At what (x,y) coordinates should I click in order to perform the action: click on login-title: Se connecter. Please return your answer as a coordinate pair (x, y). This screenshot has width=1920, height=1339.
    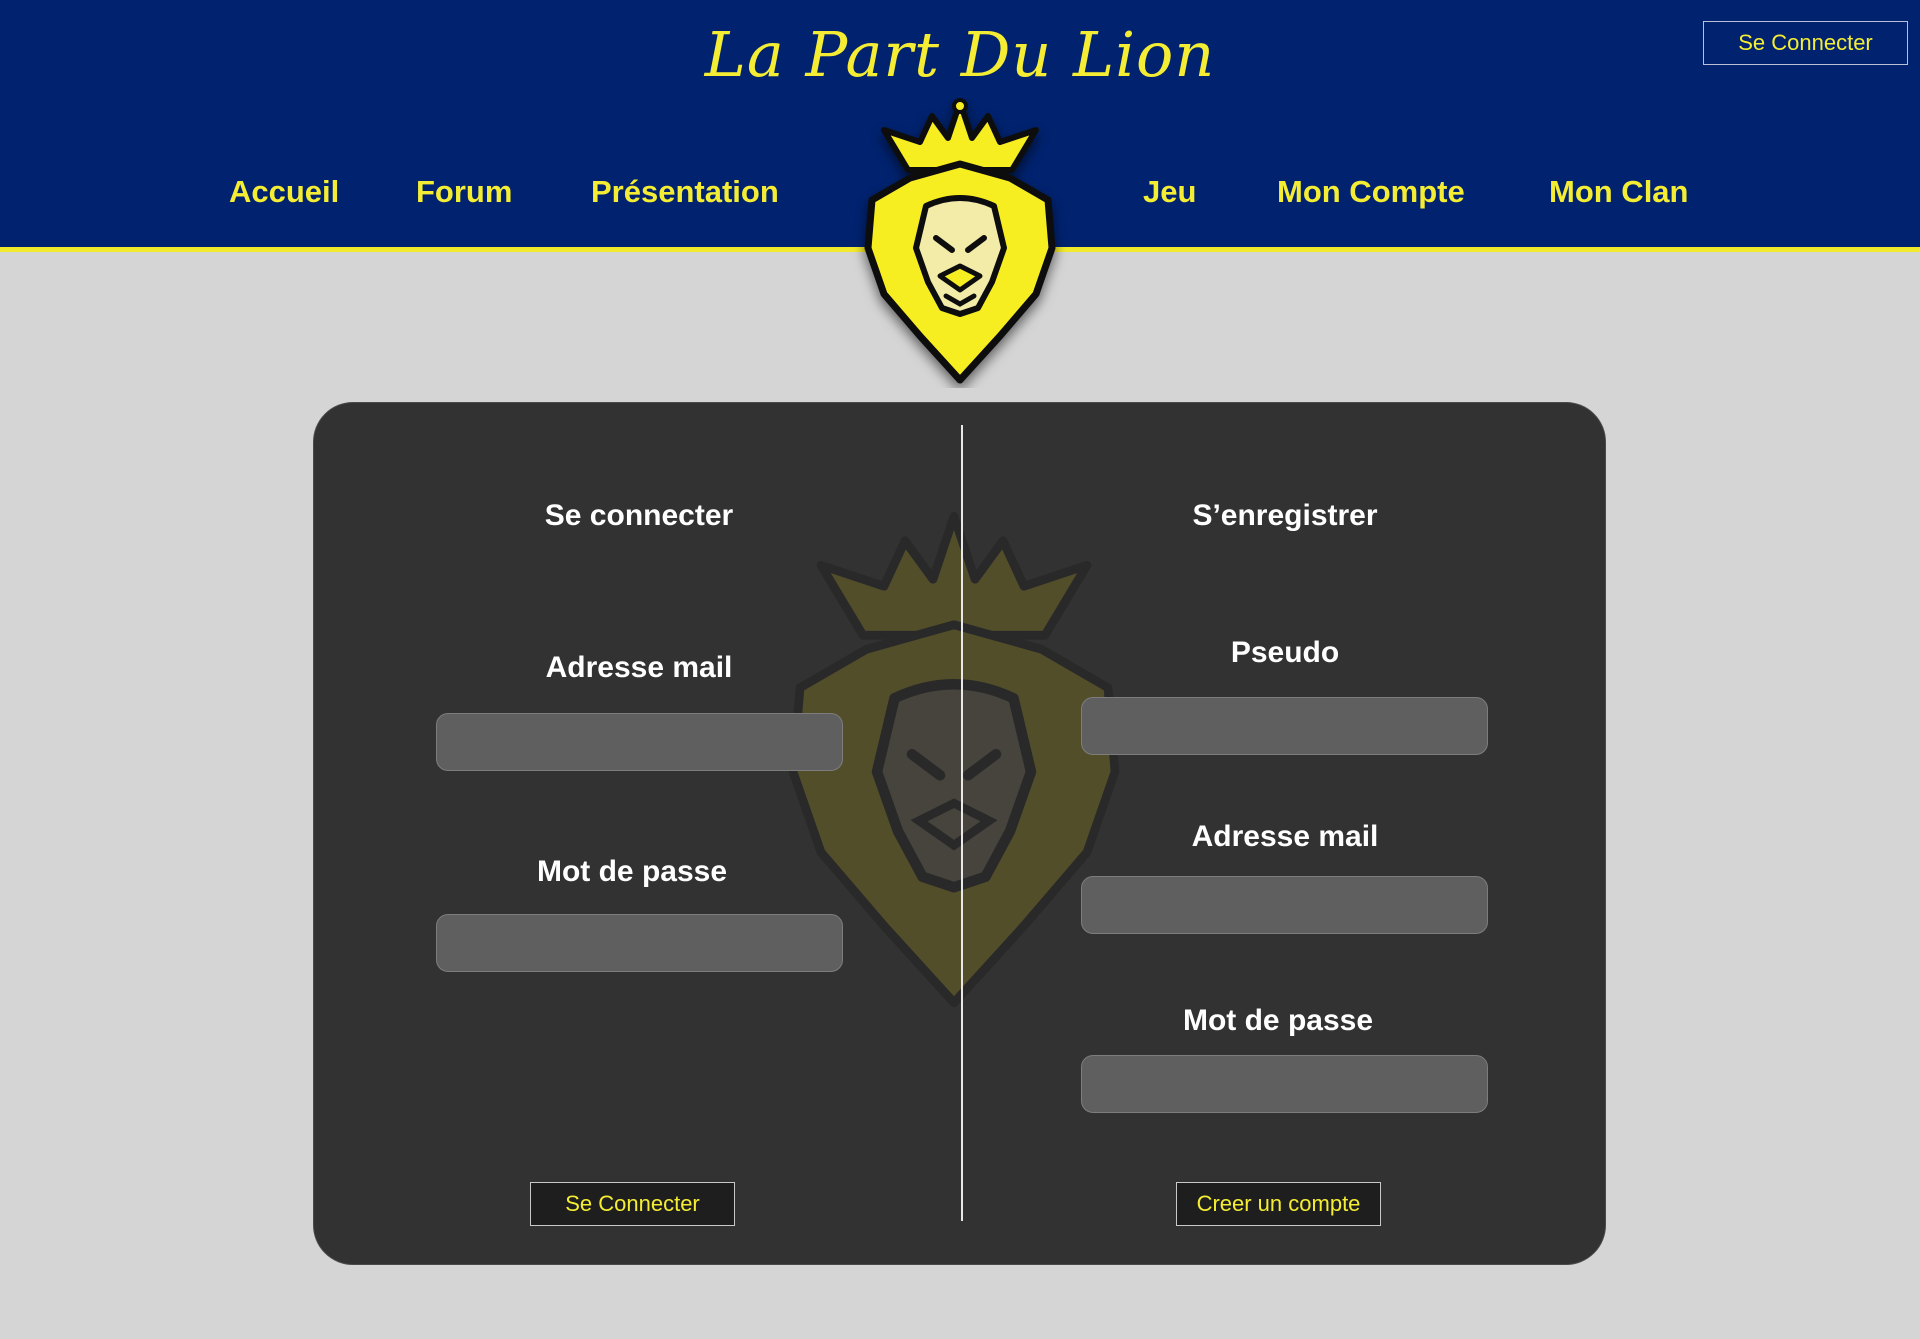
    Looking at the image, I should click on (639, 515).